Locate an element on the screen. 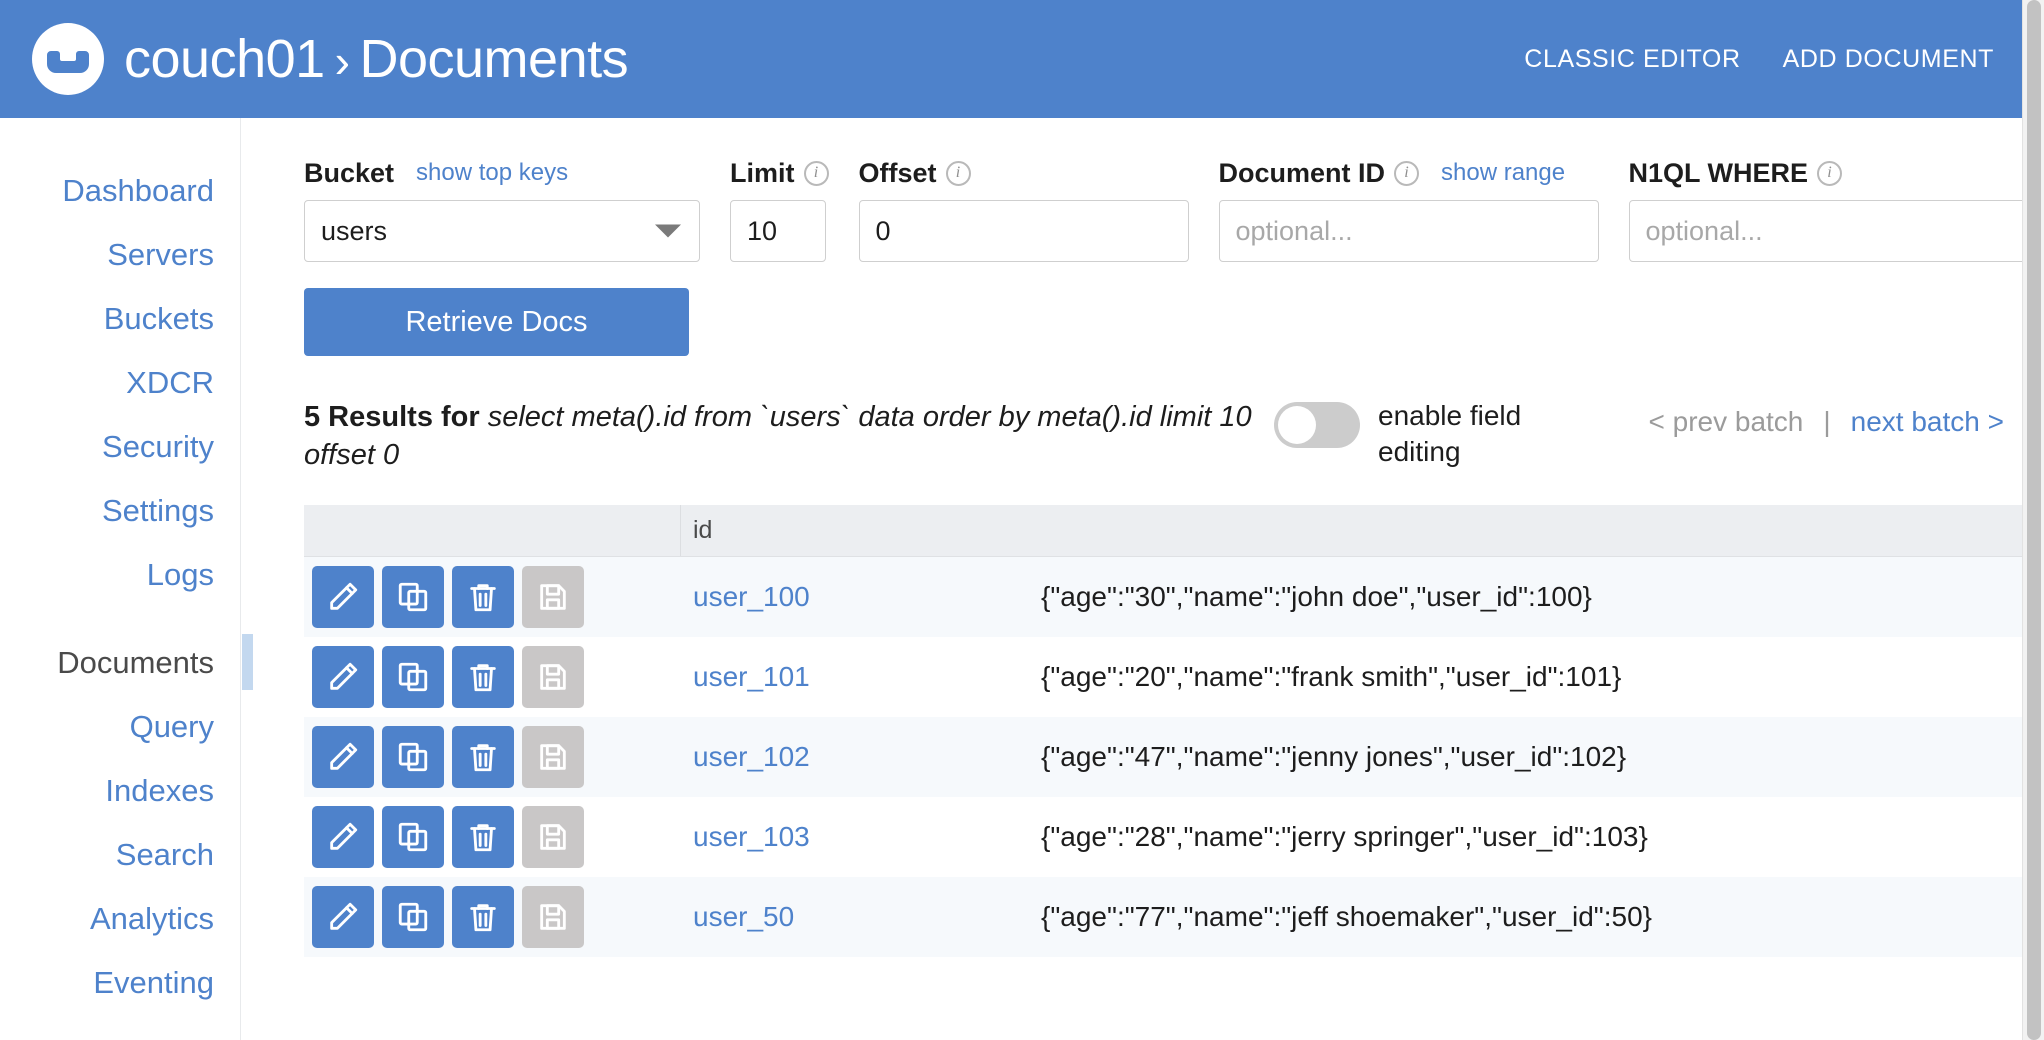 The width and height of the screenshot is (2044, 1040). sidebar-item-logs: Logs is located at coordinates (120, 574).